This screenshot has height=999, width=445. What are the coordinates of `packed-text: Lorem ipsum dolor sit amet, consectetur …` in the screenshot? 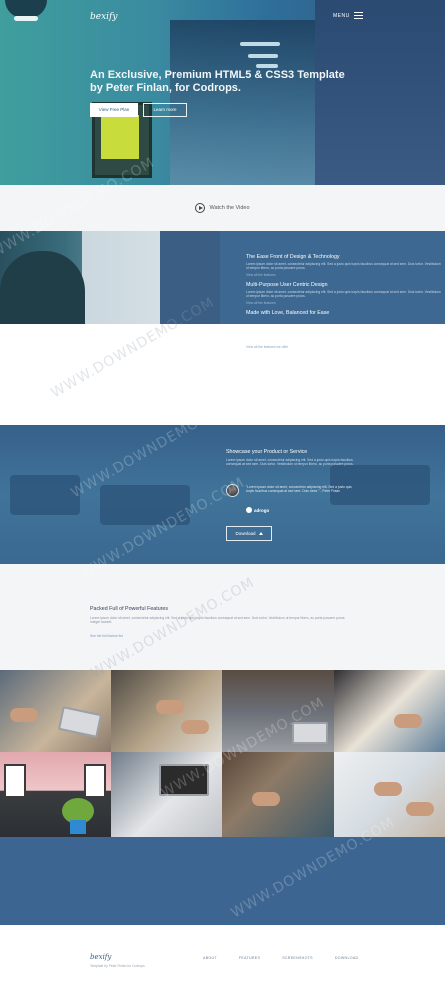 It's located at (218, 620).